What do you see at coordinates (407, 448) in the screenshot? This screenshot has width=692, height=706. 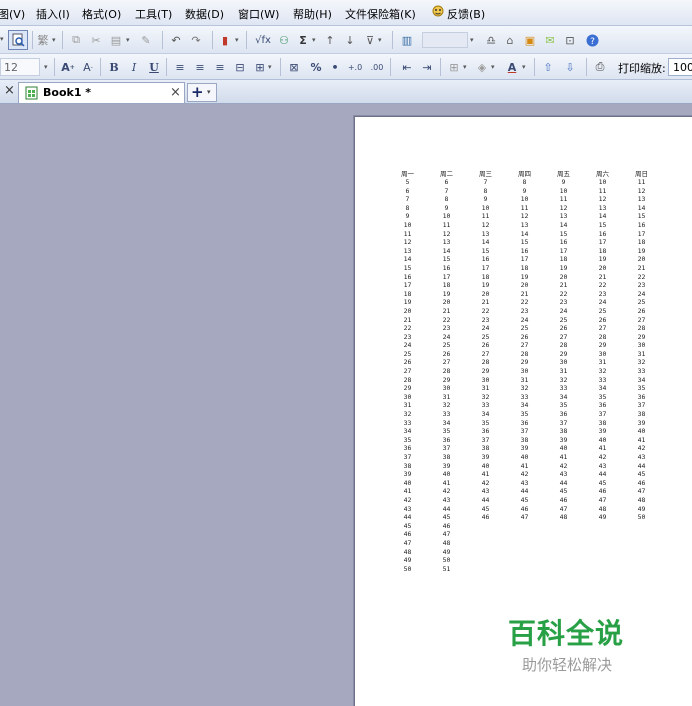 I see `table-cell: 36` at bounding box center [407, 448].